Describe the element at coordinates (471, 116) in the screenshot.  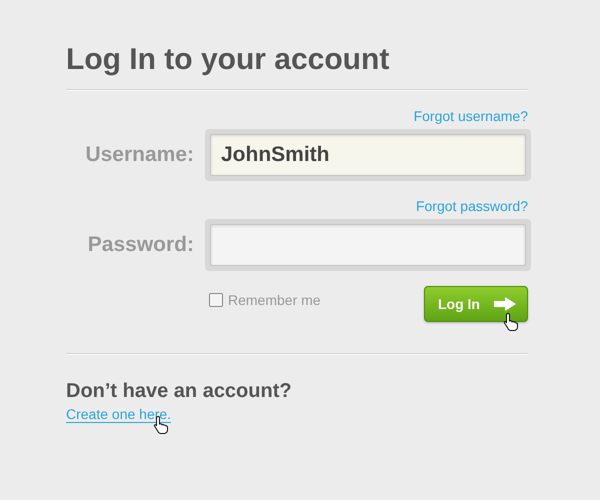
I see `forgot-link: Forgot username?` at that location.